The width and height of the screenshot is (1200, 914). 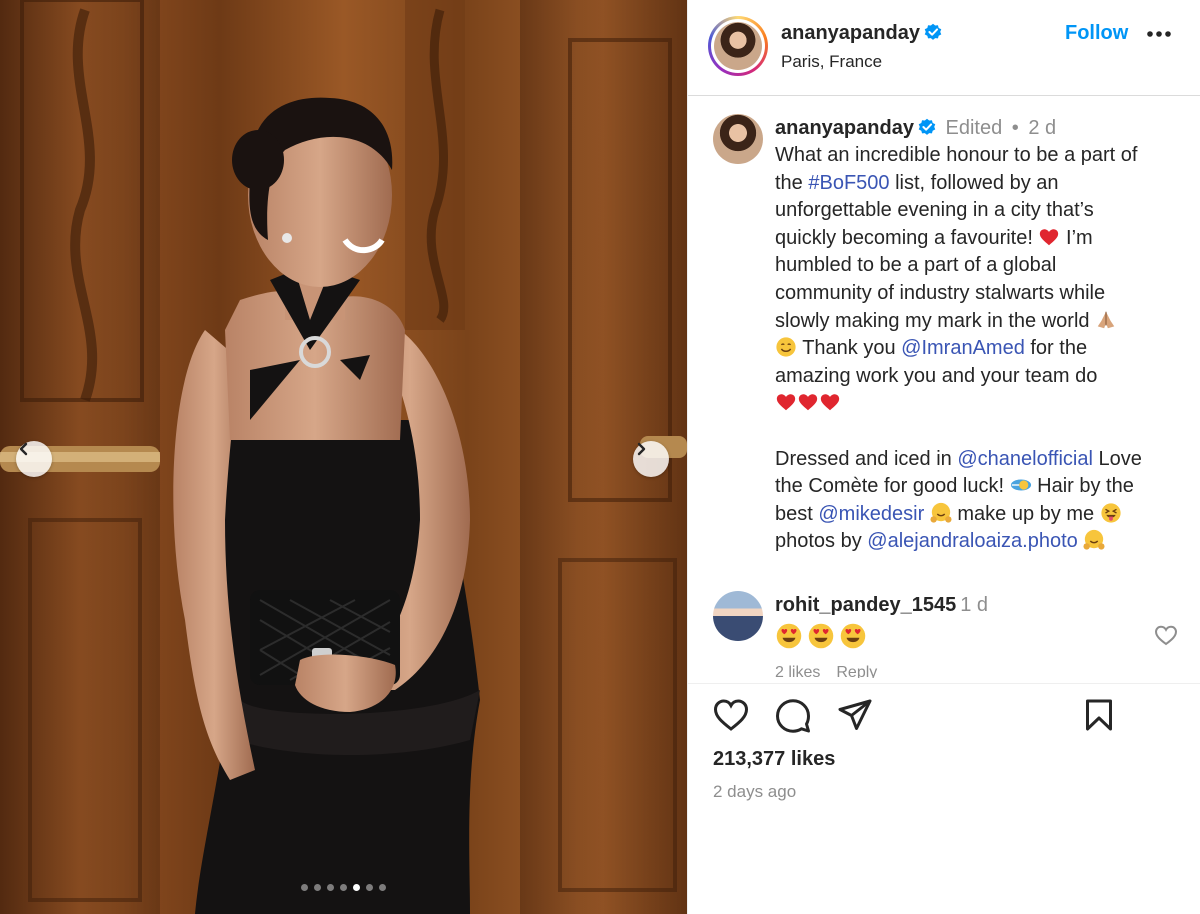 I want to click on mention-link: @chanelofficial, so click(x=1025, y=459).